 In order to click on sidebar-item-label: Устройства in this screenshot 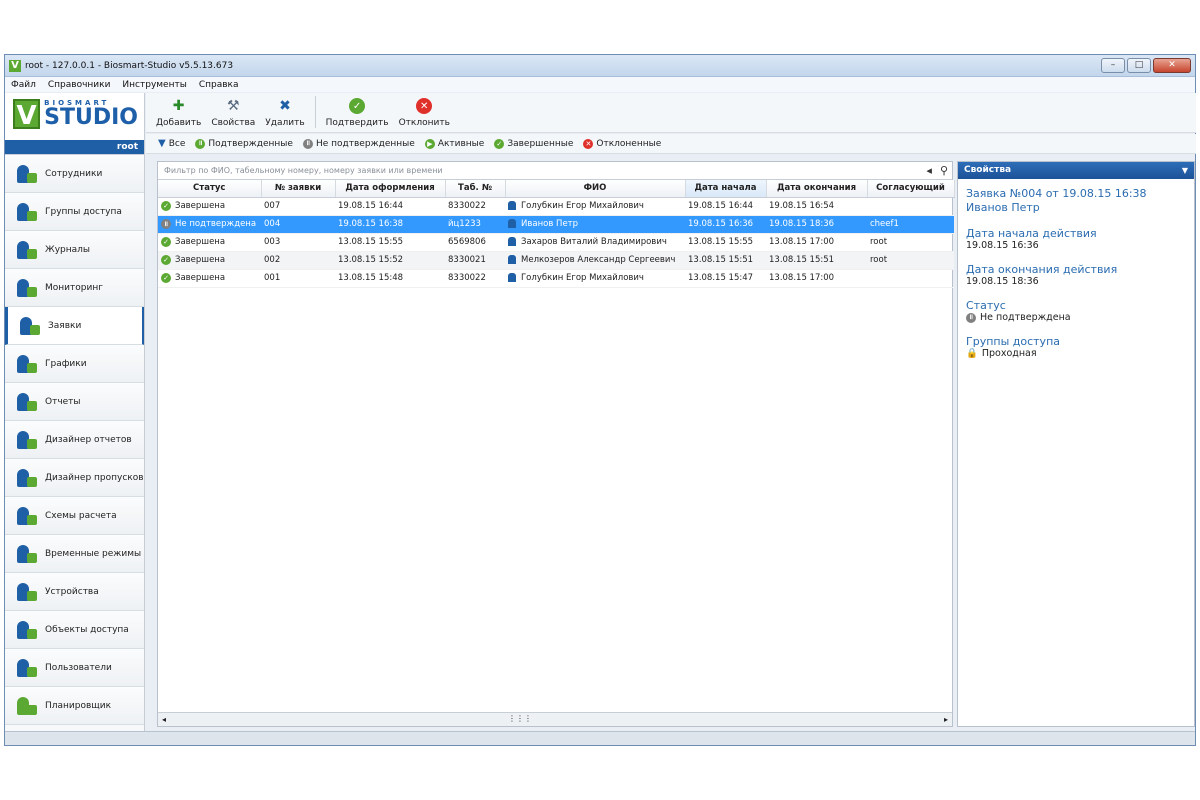, I will do `click(72, 591)`.